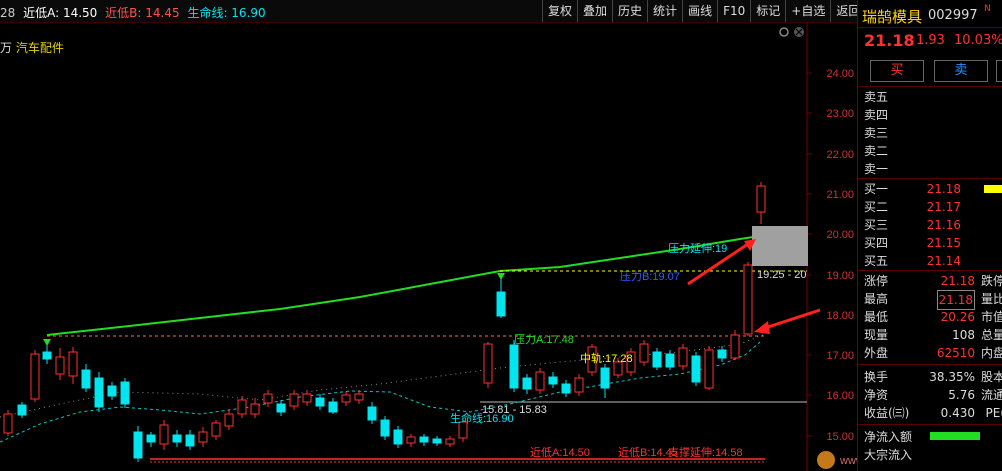 The image size is (1002, 471). Describe the element at coordinates (142, 13) in the screenshot. I see `indicator-low-b: 近低B: 14.45` at that location.